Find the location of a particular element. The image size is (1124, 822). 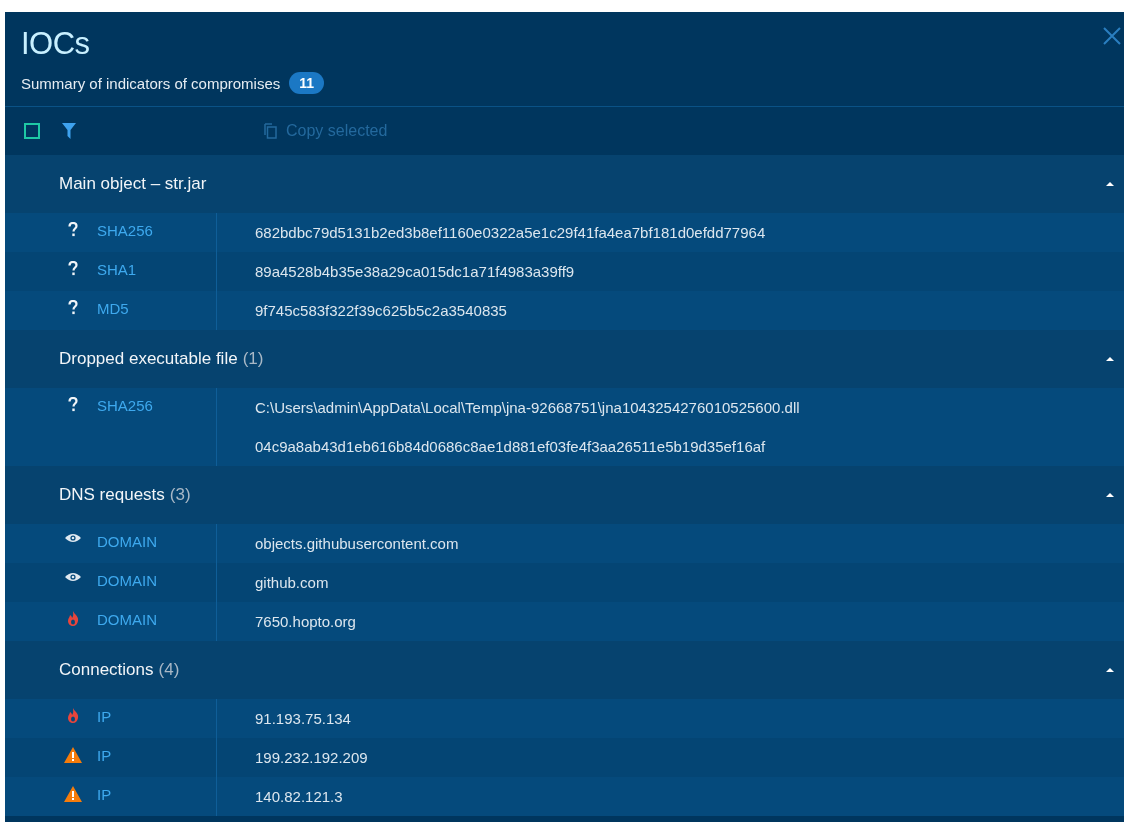

subtitle: Summary of indicators of compromises is located at coordinates (151, 83).